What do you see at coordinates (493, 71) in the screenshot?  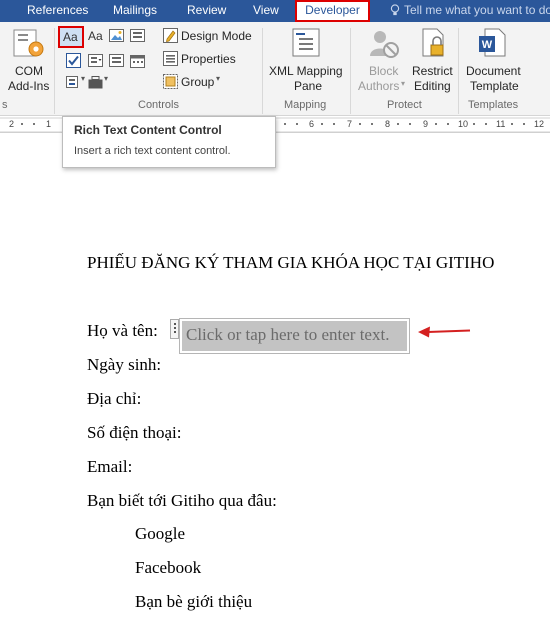 I see `document-template-label-1: Document` at bounding box center [493, 71].